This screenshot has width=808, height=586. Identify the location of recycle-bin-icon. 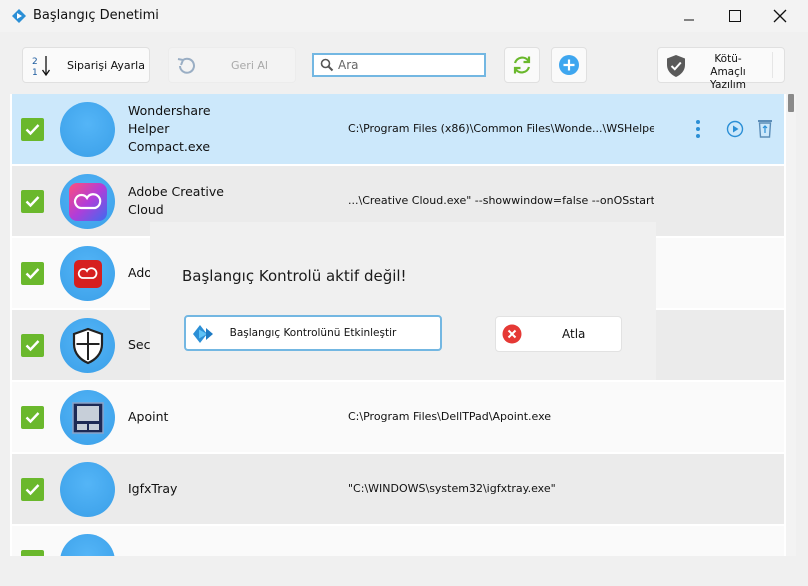
(765, 128).